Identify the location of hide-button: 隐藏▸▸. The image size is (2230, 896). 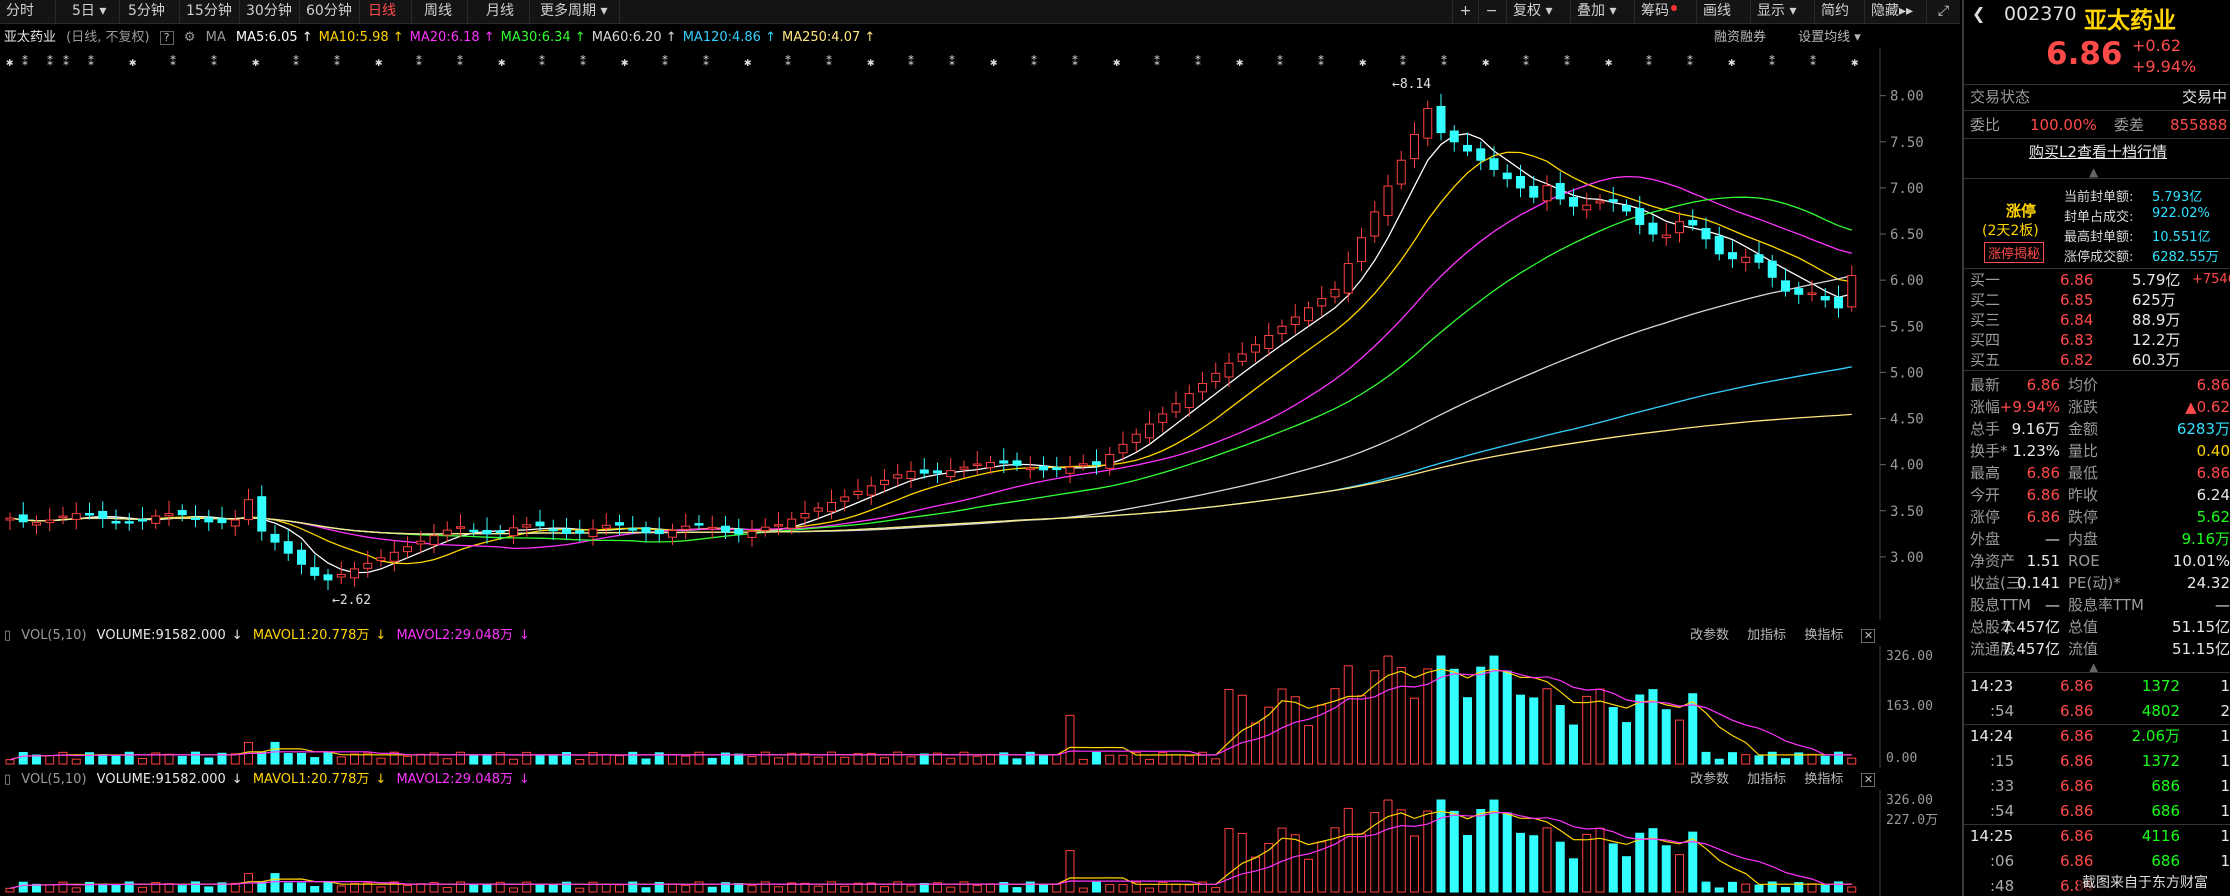
(1895, 12).